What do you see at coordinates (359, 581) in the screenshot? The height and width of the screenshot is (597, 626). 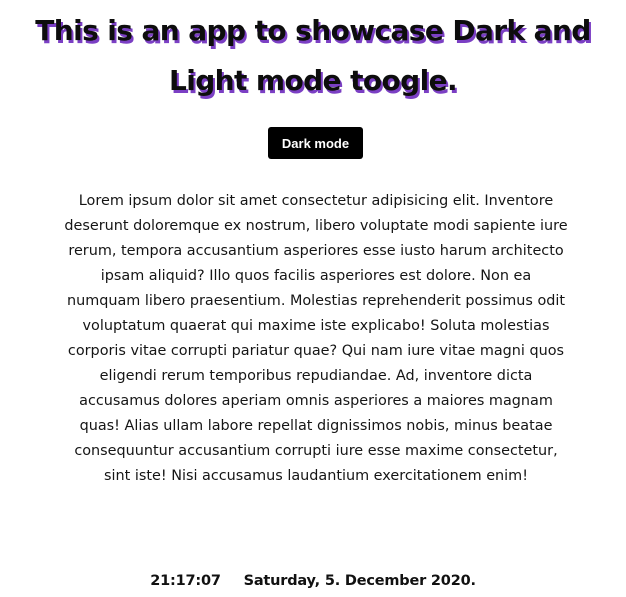 I see `clock-date: Saturday, 5. December 2020.` at bounding box center [359, 581].